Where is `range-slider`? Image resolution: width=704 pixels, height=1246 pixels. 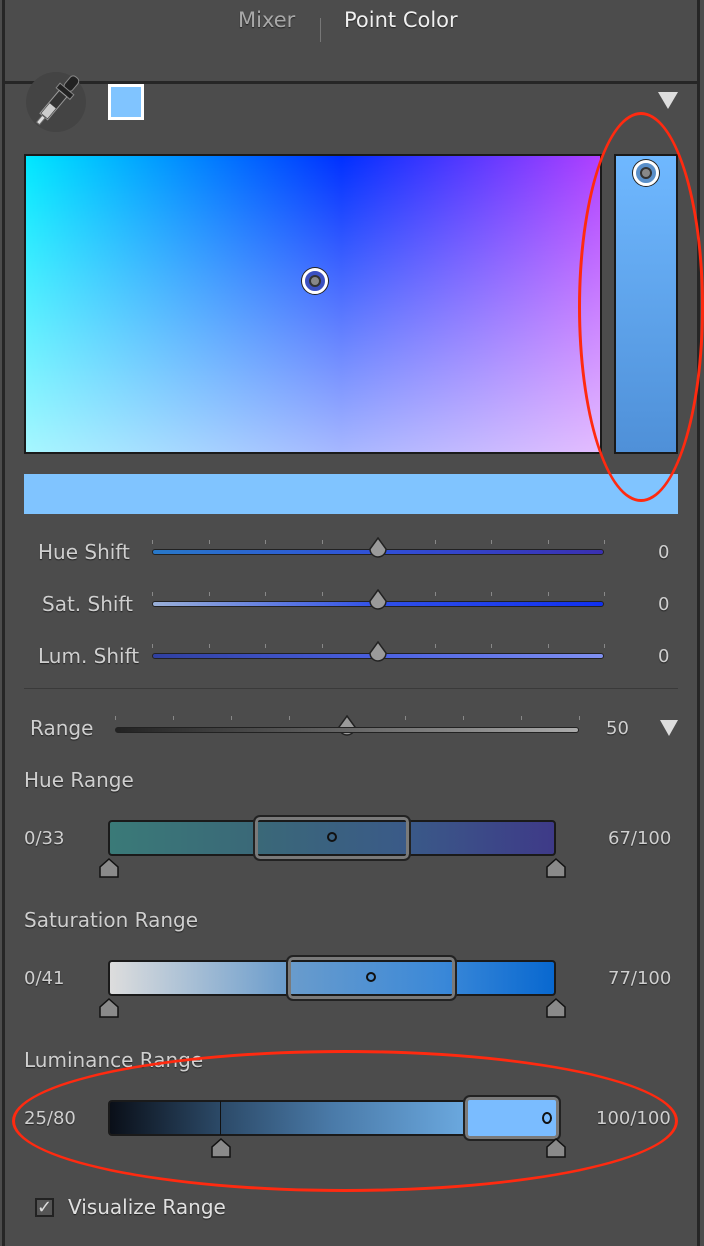
range-slider is located at coordinates (347, 730).